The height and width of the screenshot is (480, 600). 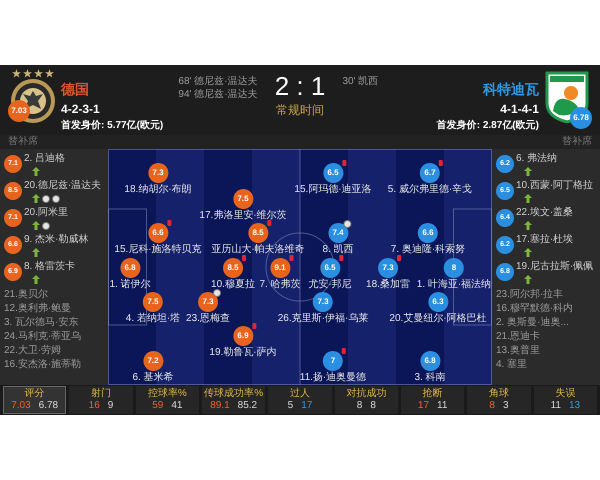 I want to click on stat-value: 5, so click(x=291, y=406).